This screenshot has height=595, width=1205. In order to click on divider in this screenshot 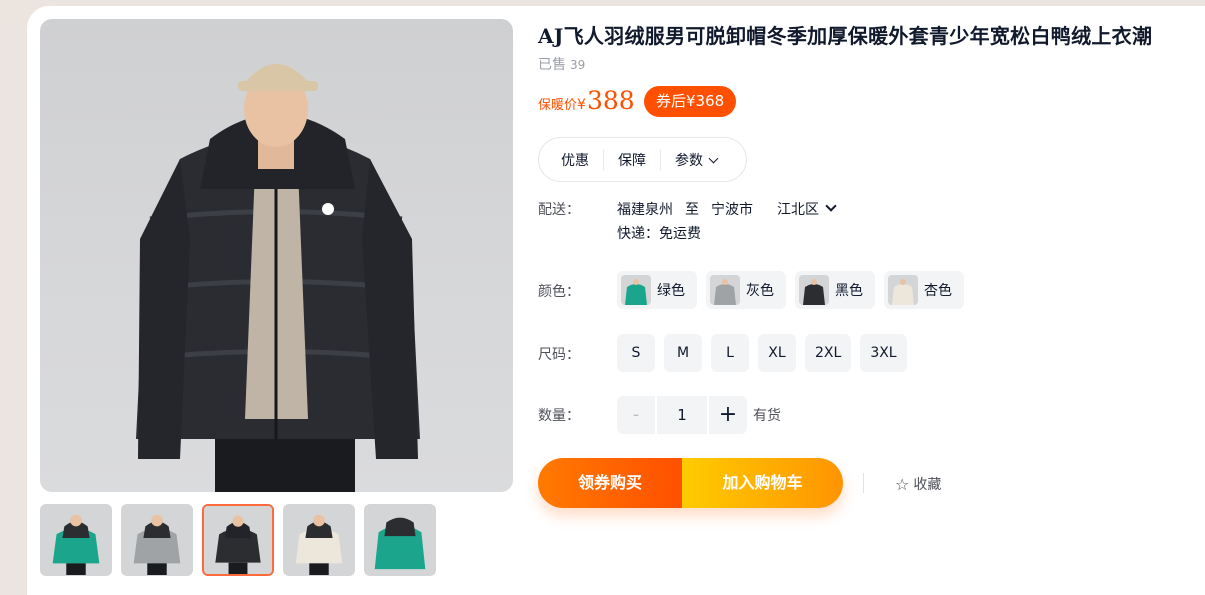, I will do `click(863, 483)`.